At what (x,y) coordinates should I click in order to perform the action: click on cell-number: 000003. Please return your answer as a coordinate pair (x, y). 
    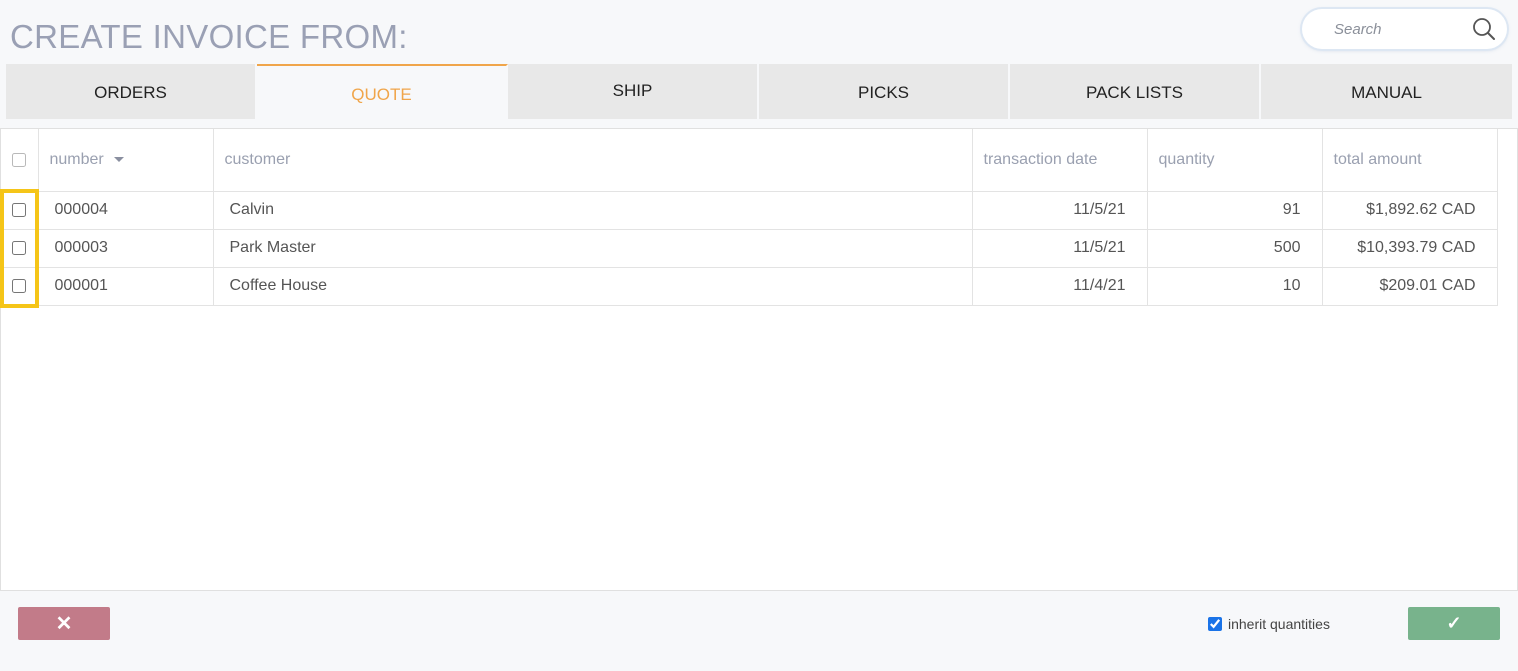
    Looking at the image, I should click on (126, 248).